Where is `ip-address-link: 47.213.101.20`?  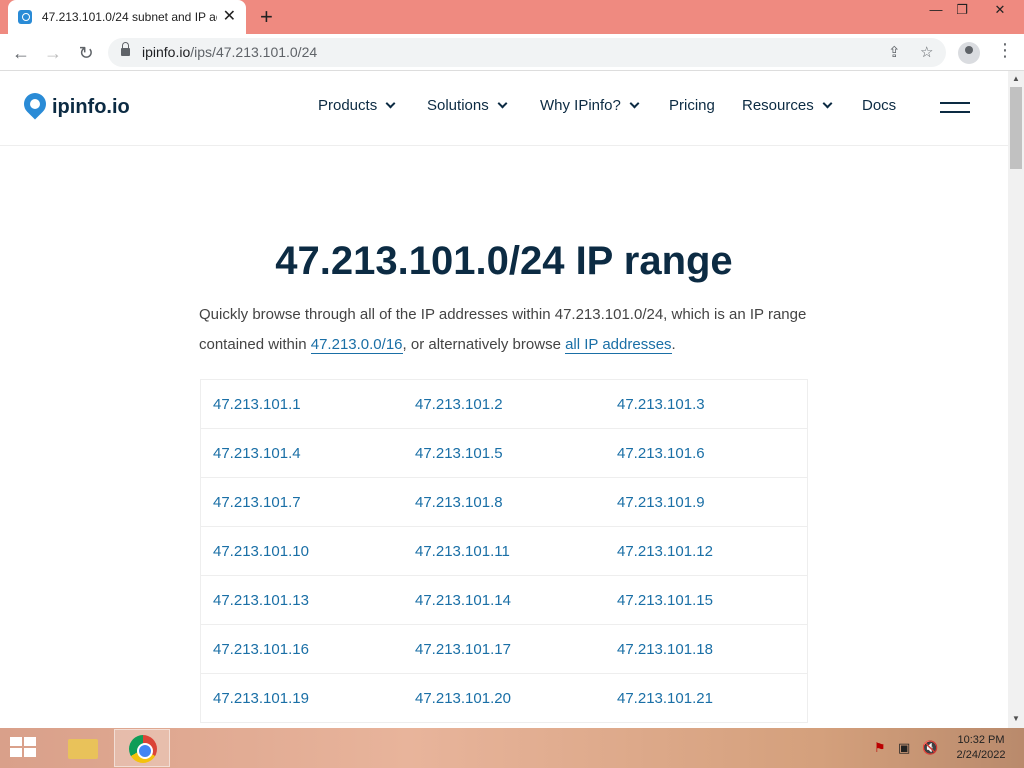
ip-address-link: 47.213.101.20 is located at coordinates (504, 698).